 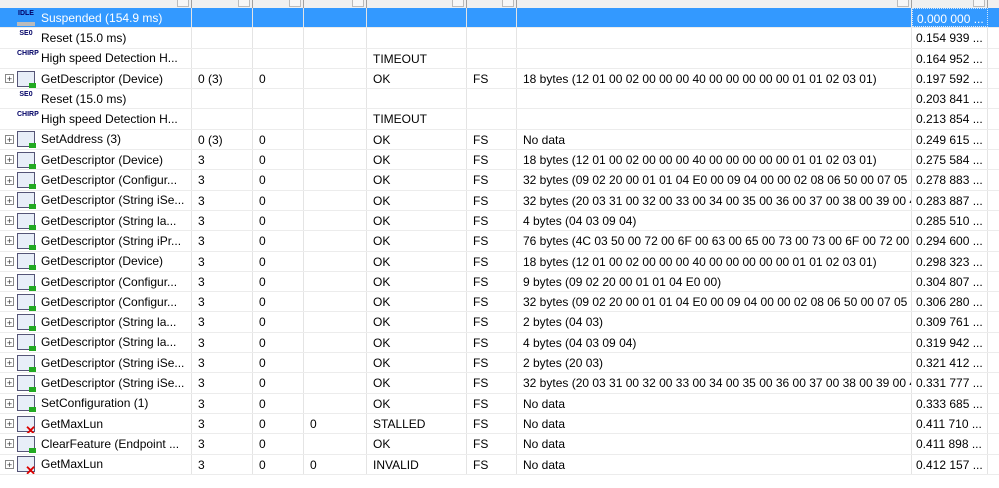 What do you see at coordinates (335, 4) in the screenshot?
I see `column-header-interface` at bounding box center [335, 4].